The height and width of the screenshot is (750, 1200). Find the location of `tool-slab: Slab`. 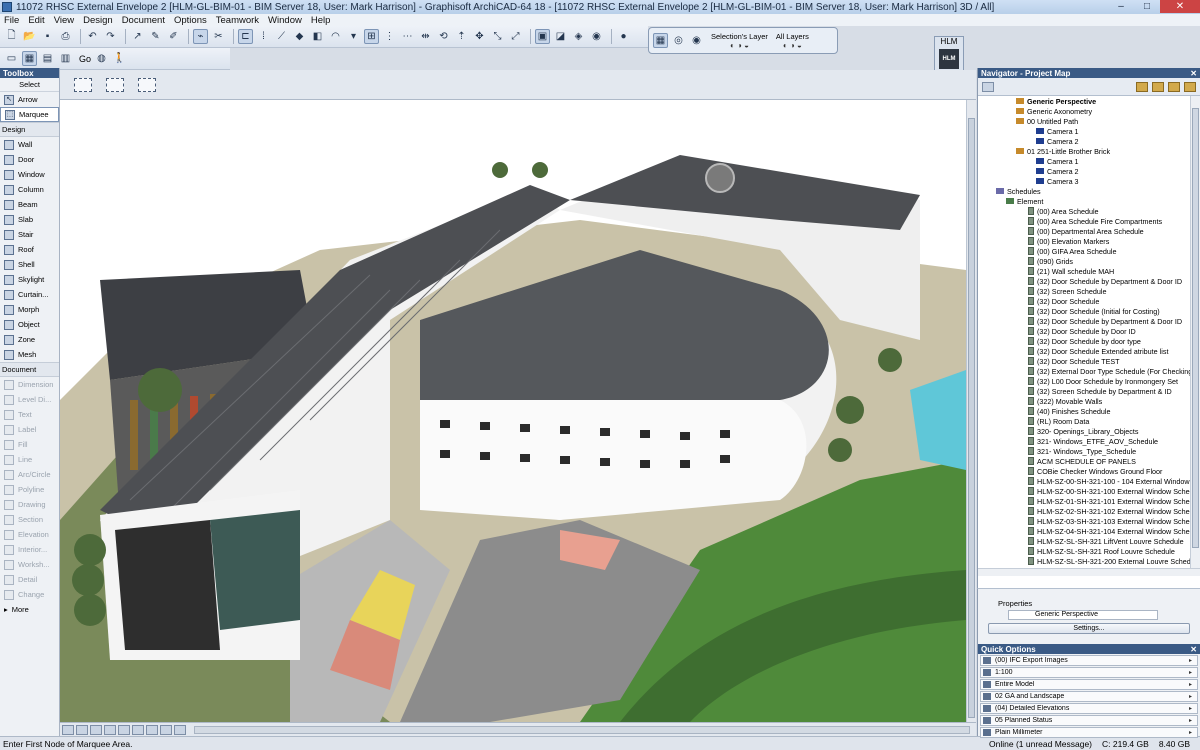

tool-slab: Slab is located at coordinates (29, 219).